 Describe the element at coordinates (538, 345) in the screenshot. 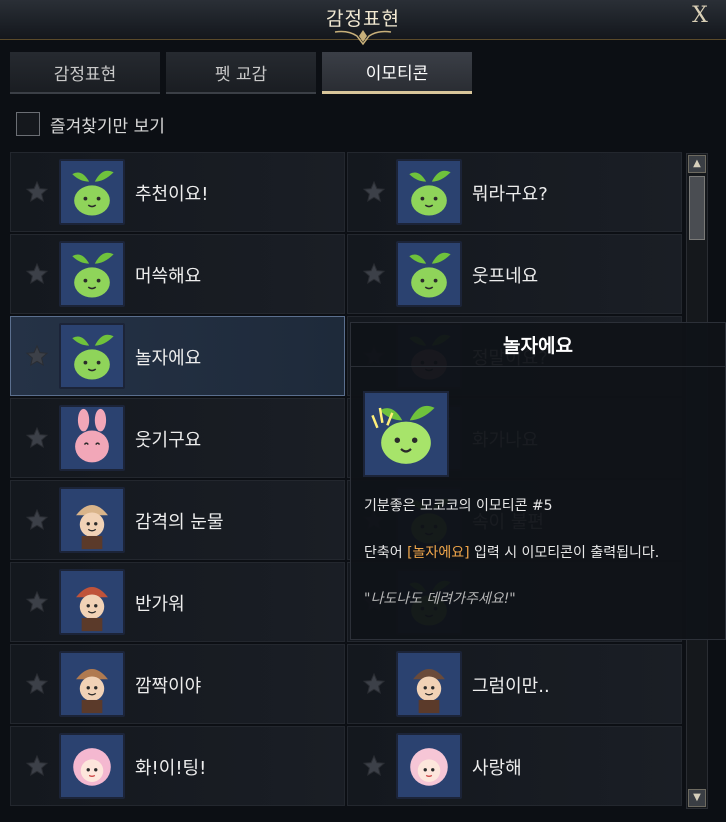

I see `tooltip-title: 놀자에요` at that location.